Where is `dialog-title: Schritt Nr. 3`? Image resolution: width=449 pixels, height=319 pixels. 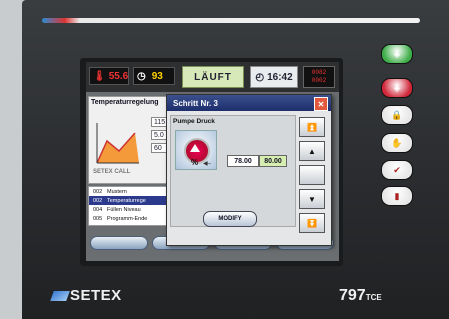
dialog-title: Schritt Nr. 3 is located at coordinates (249, 103).